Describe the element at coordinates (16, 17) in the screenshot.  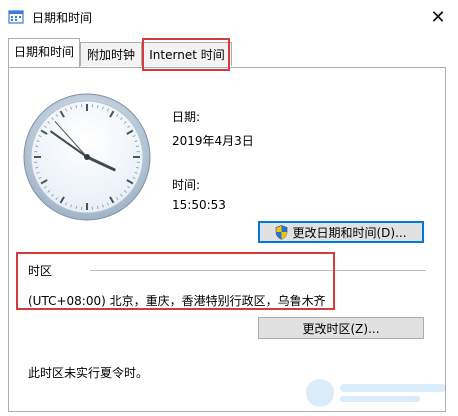
I see `calendar-clock-icon` at that location.